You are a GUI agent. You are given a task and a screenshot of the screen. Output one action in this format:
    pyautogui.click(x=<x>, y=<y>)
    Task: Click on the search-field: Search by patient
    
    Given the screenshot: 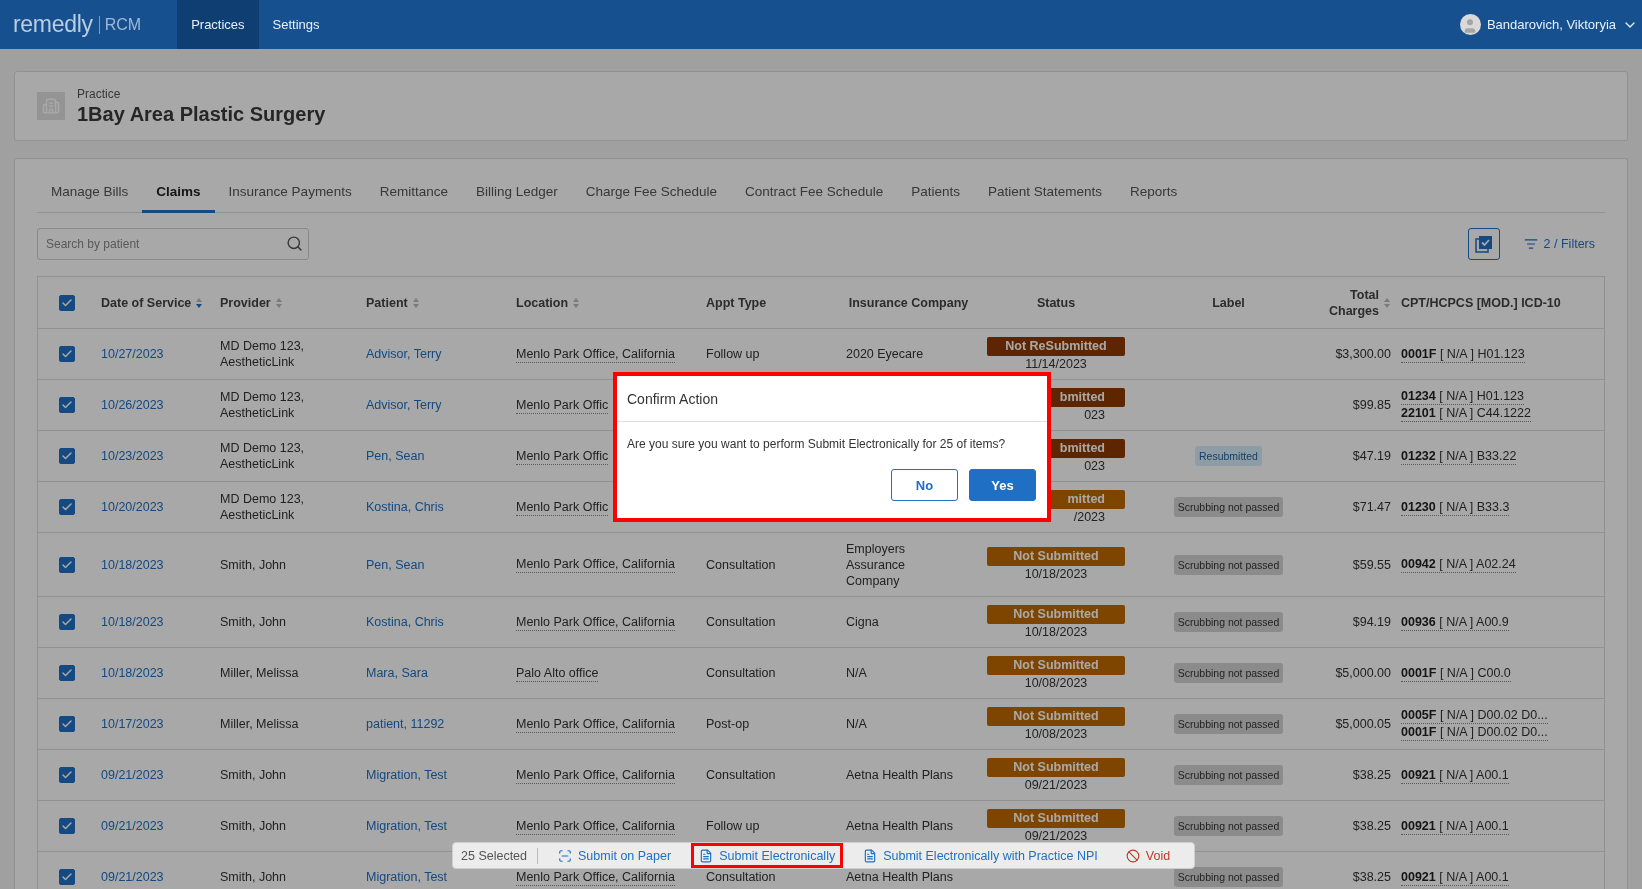 What is the action you would take?
    pyautogui.click(x=173, y=244)
    